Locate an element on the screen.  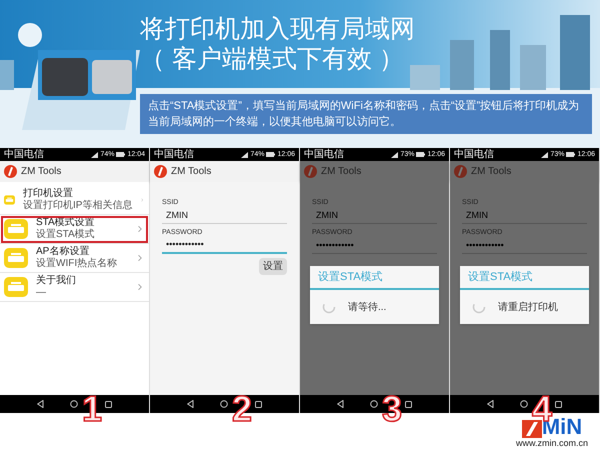
menu-item-subtitle: 设置STA模式 is located at coordinates (66, 235).